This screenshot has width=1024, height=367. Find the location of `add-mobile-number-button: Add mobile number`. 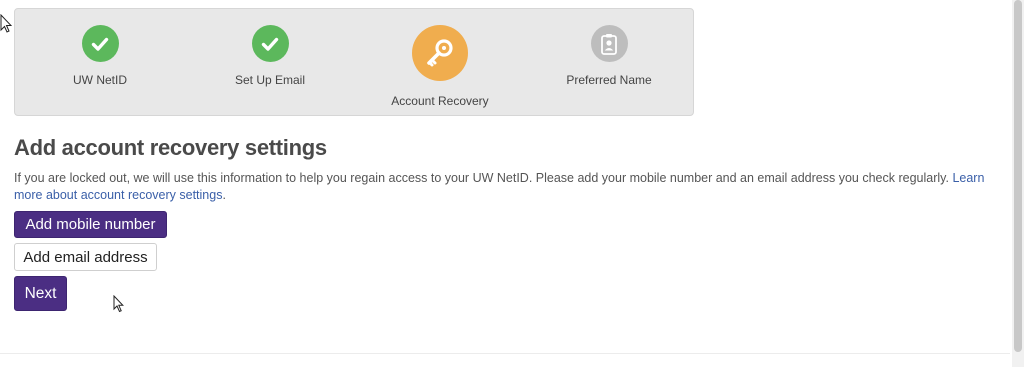

add-mobile-number-button: Add mobile number is located at coordinates (90, 224).